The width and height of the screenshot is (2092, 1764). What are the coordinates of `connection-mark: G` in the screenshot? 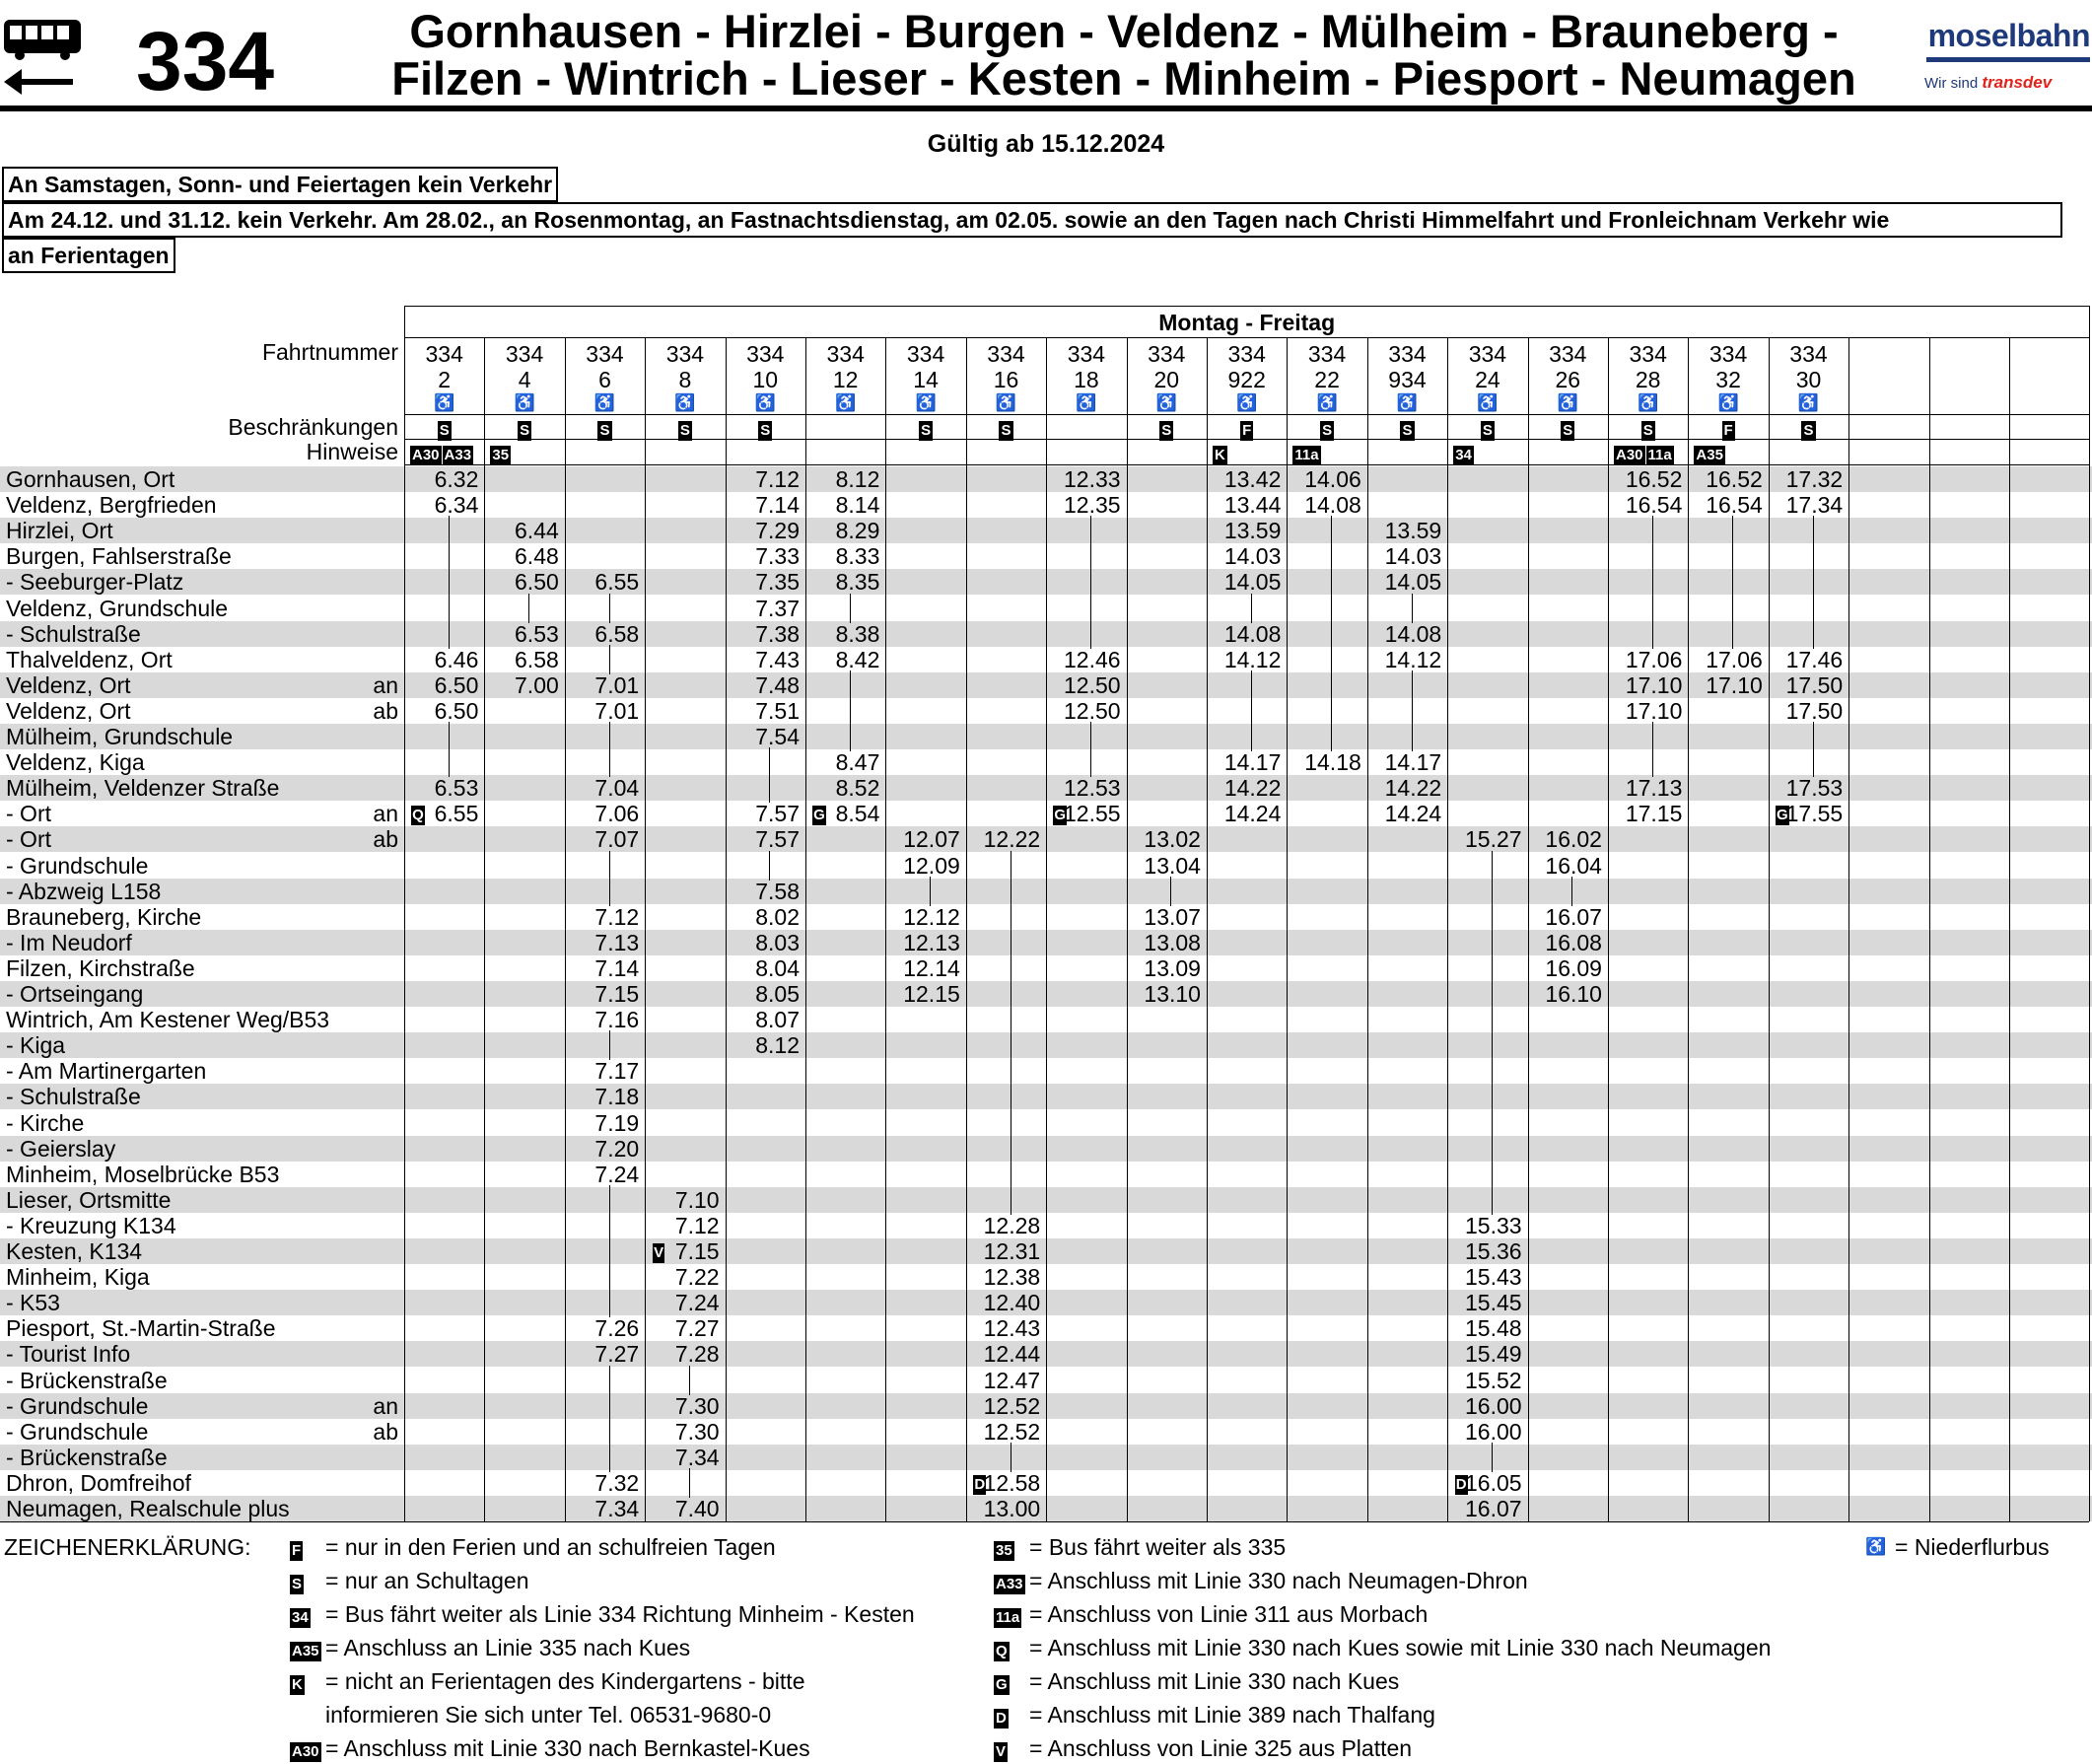 It's located at (1060, 814).